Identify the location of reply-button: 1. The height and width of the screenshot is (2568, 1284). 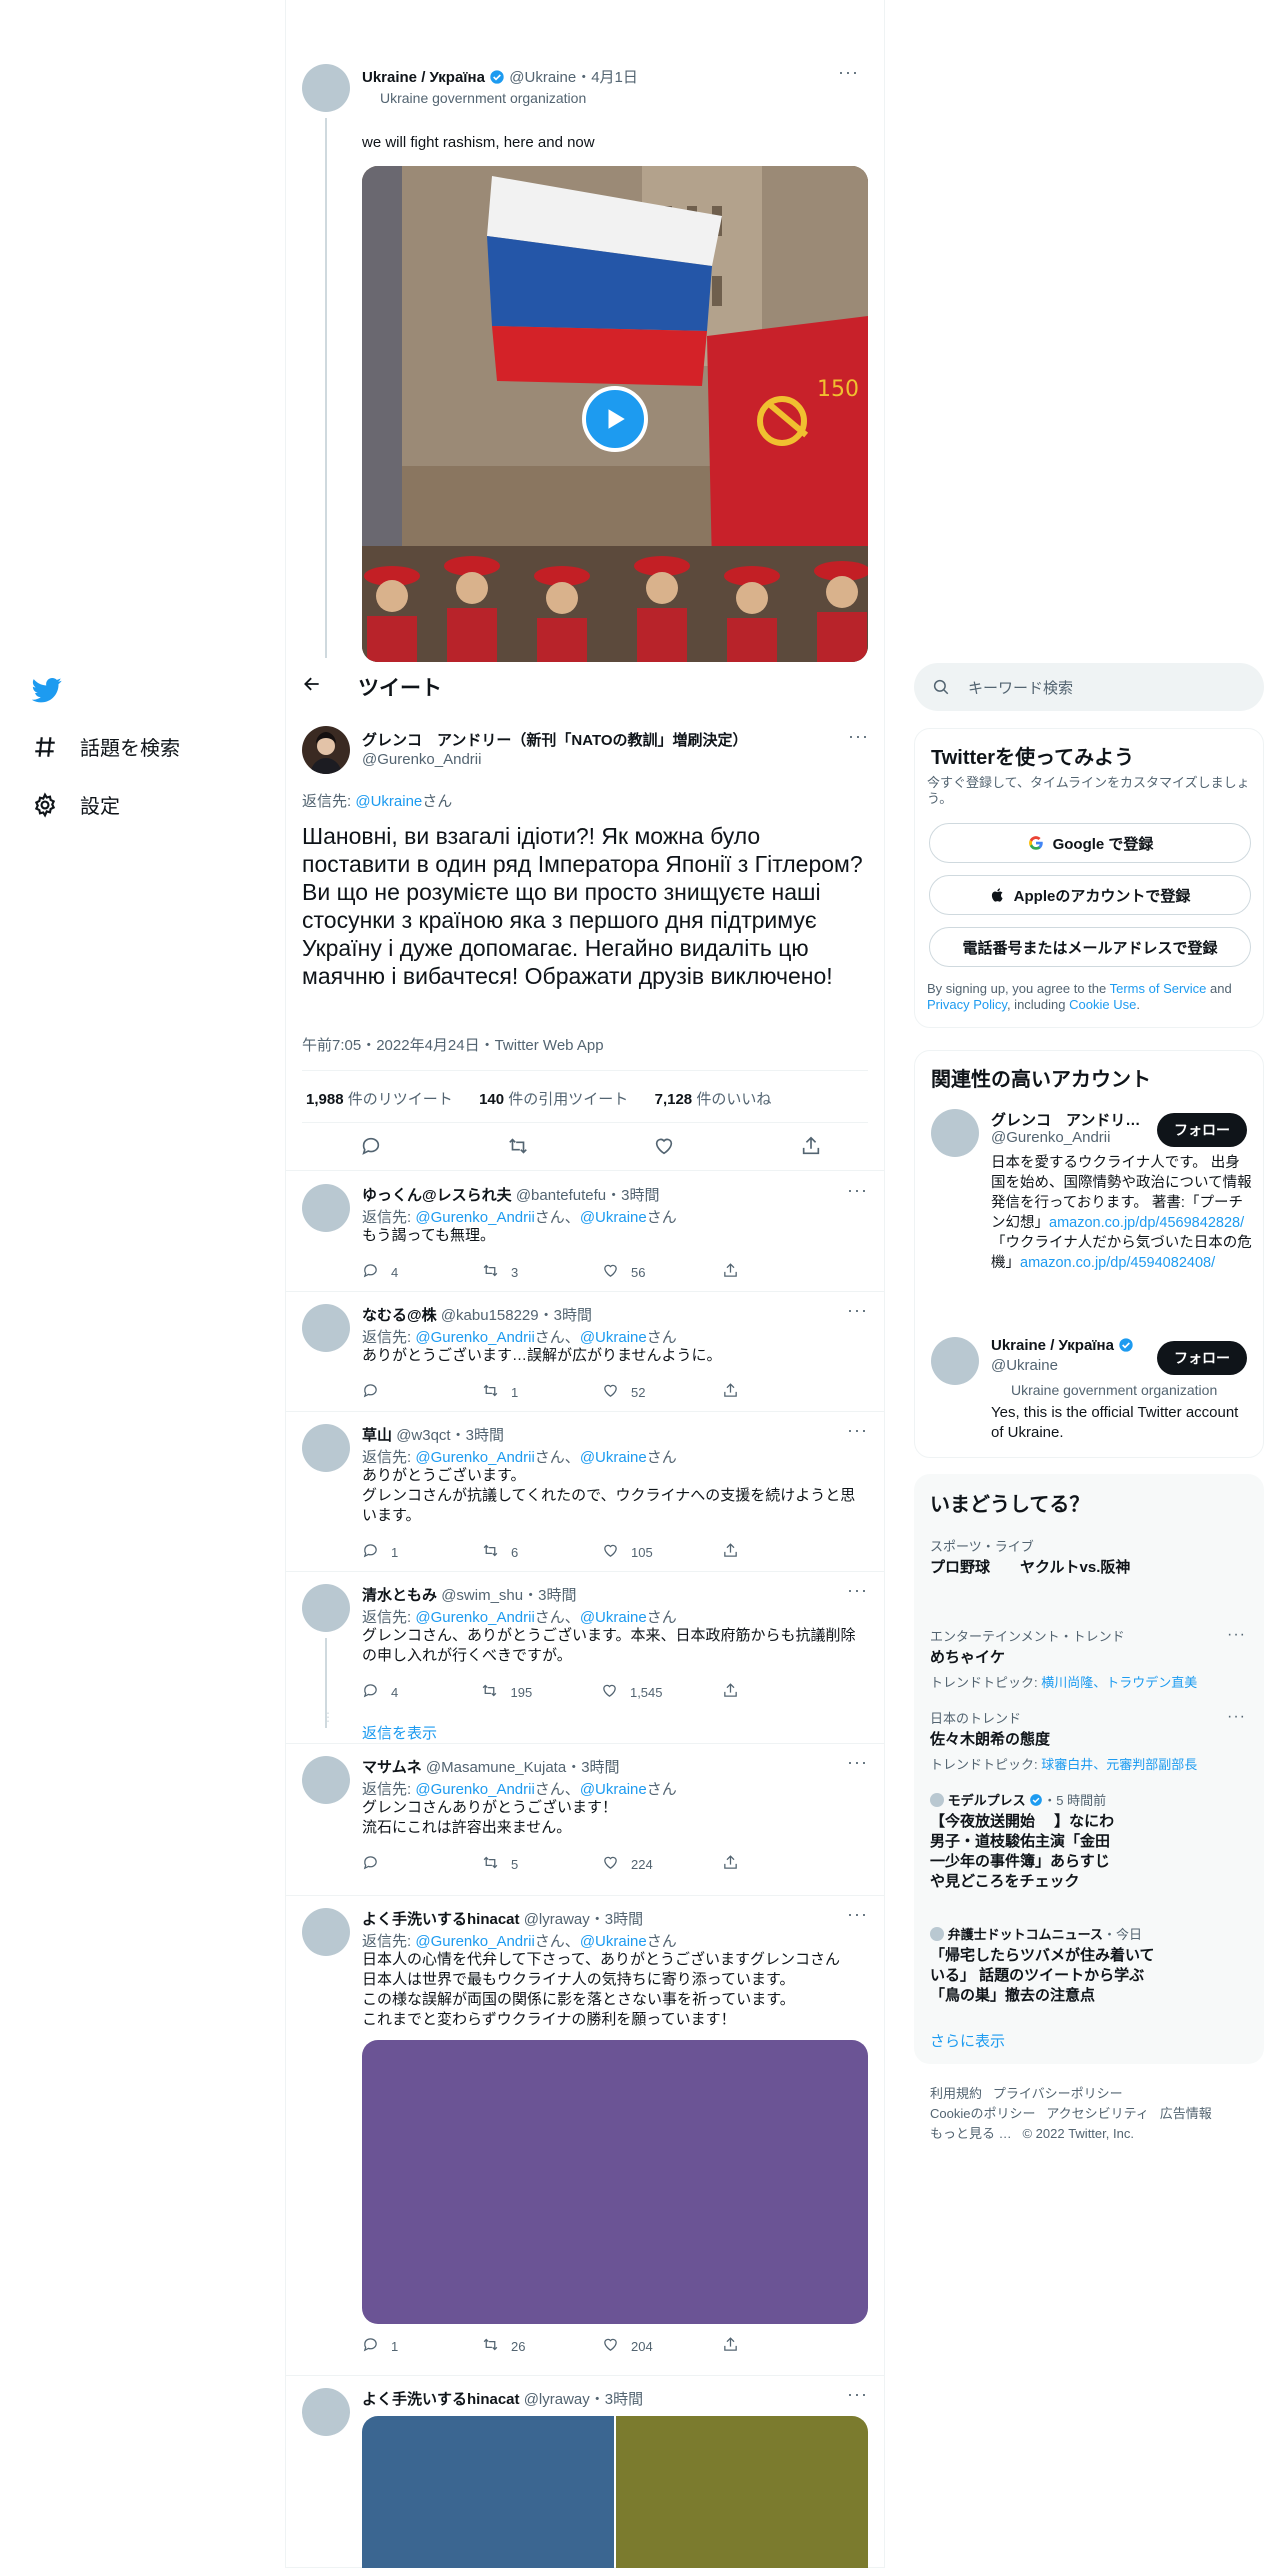
(392, 1552).